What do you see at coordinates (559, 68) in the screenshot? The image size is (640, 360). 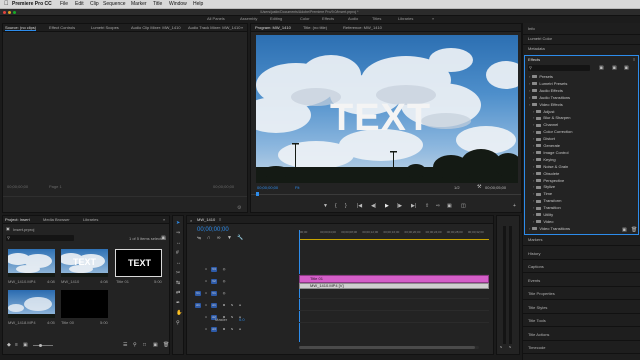 I see `effects-search-input: ⚲` at bounding box center [559, 68].